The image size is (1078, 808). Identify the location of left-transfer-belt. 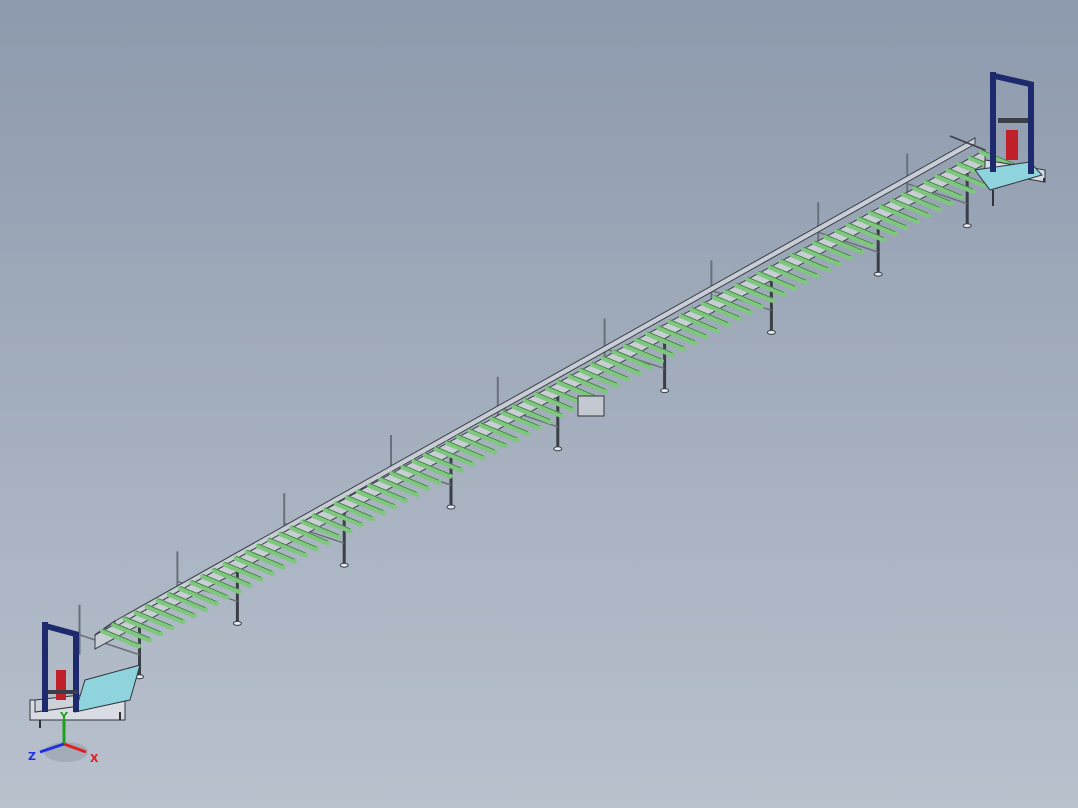
(107, 688).